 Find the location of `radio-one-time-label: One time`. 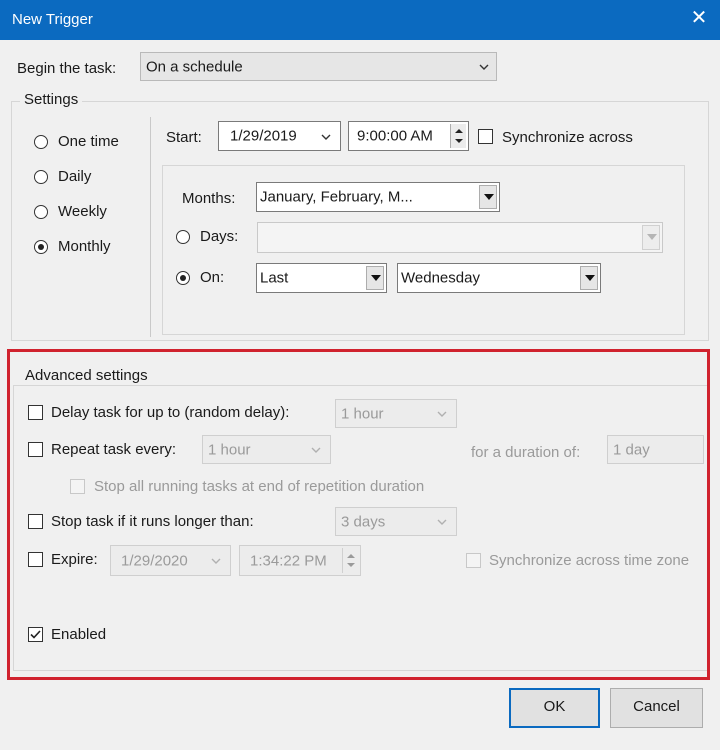

radio-one-time-label: One time is located at coordinates (88, 141).